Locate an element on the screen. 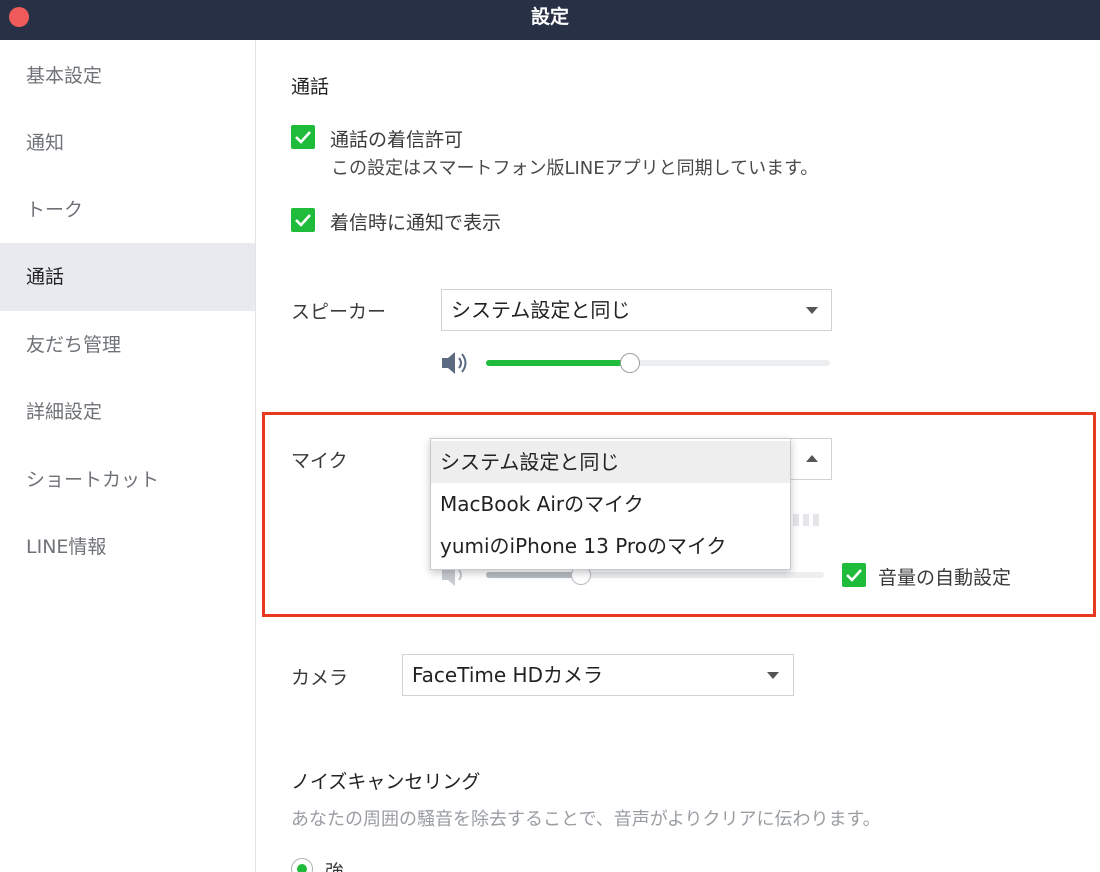 This screenshot has width=1100, height=872. noise-cancel-option-strong-label: 強 is located at coordinates (335, 866).